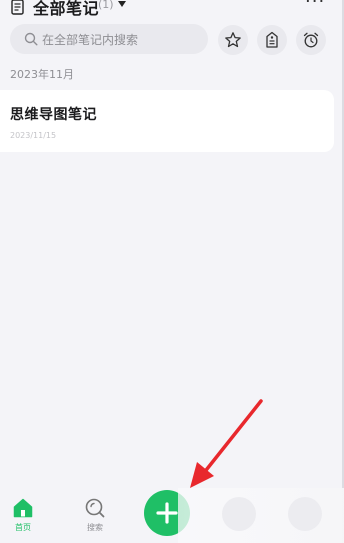 This screenshot has height=543, width=344. I want to click on note-card: 思维导图笔记 2023/11/15, so click(167, 121).